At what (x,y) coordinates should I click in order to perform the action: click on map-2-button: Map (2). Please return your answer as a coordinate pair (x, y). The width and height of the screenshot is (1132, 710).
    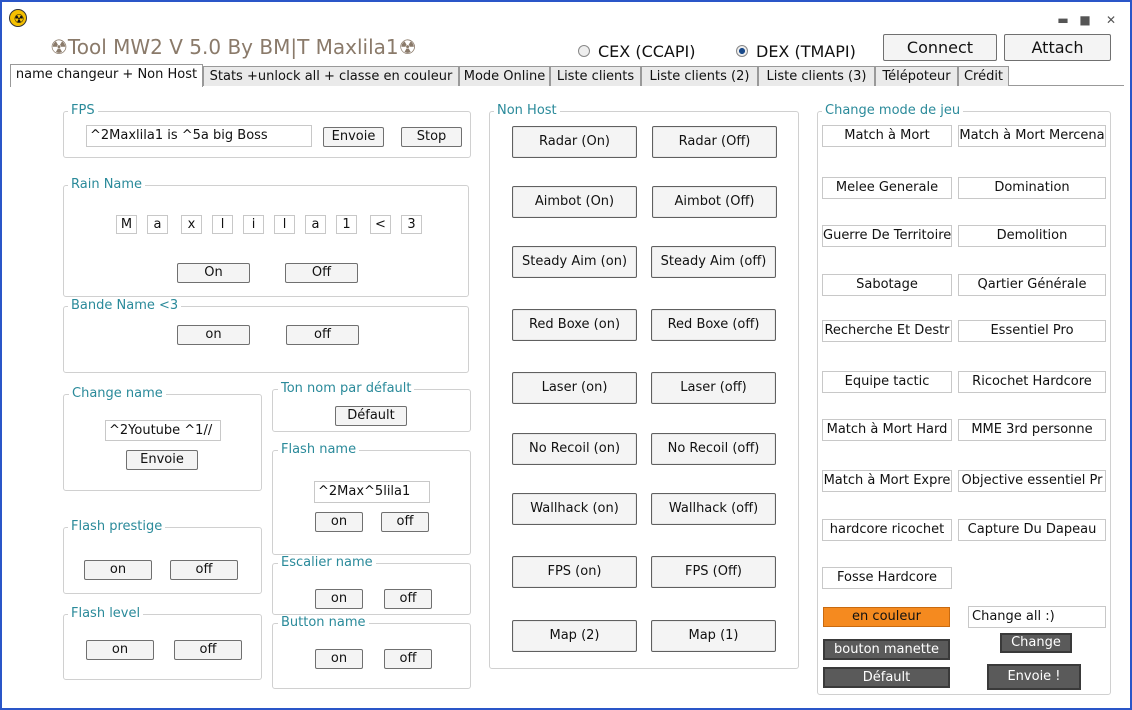
    Looking at the image, I should click on (574, 636).